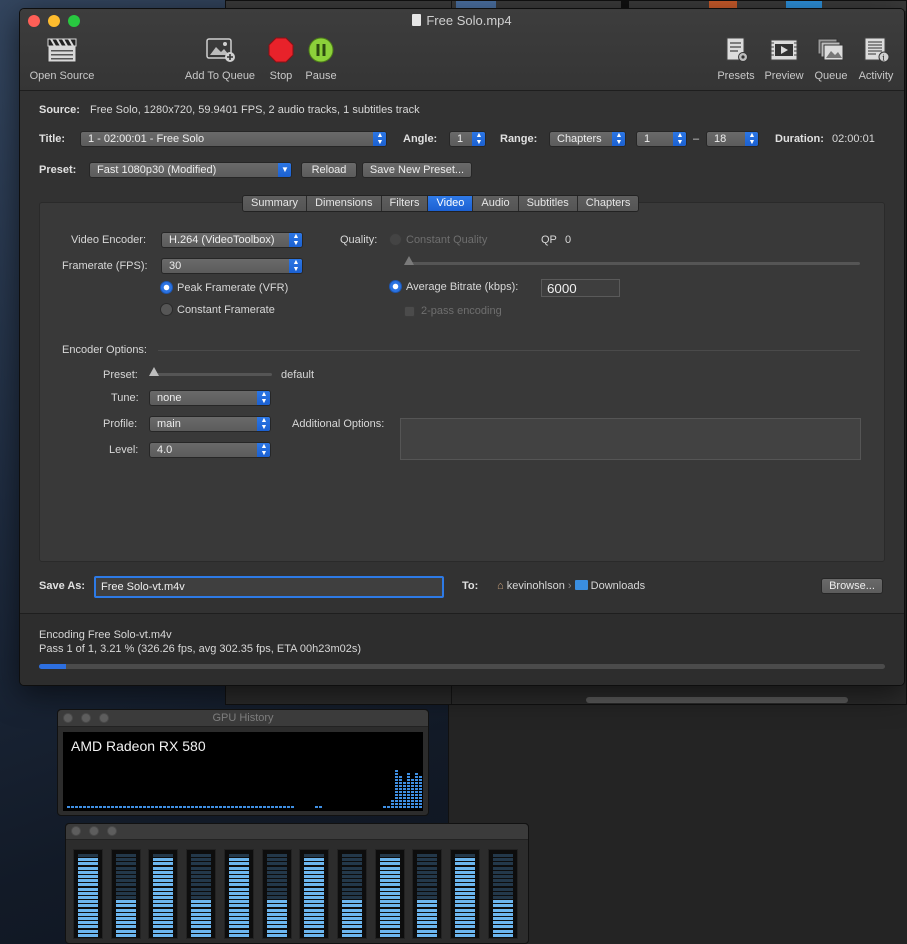 The image size is (907, 944). I want to click on tab-chapters: Chapters, so click(608, 203).